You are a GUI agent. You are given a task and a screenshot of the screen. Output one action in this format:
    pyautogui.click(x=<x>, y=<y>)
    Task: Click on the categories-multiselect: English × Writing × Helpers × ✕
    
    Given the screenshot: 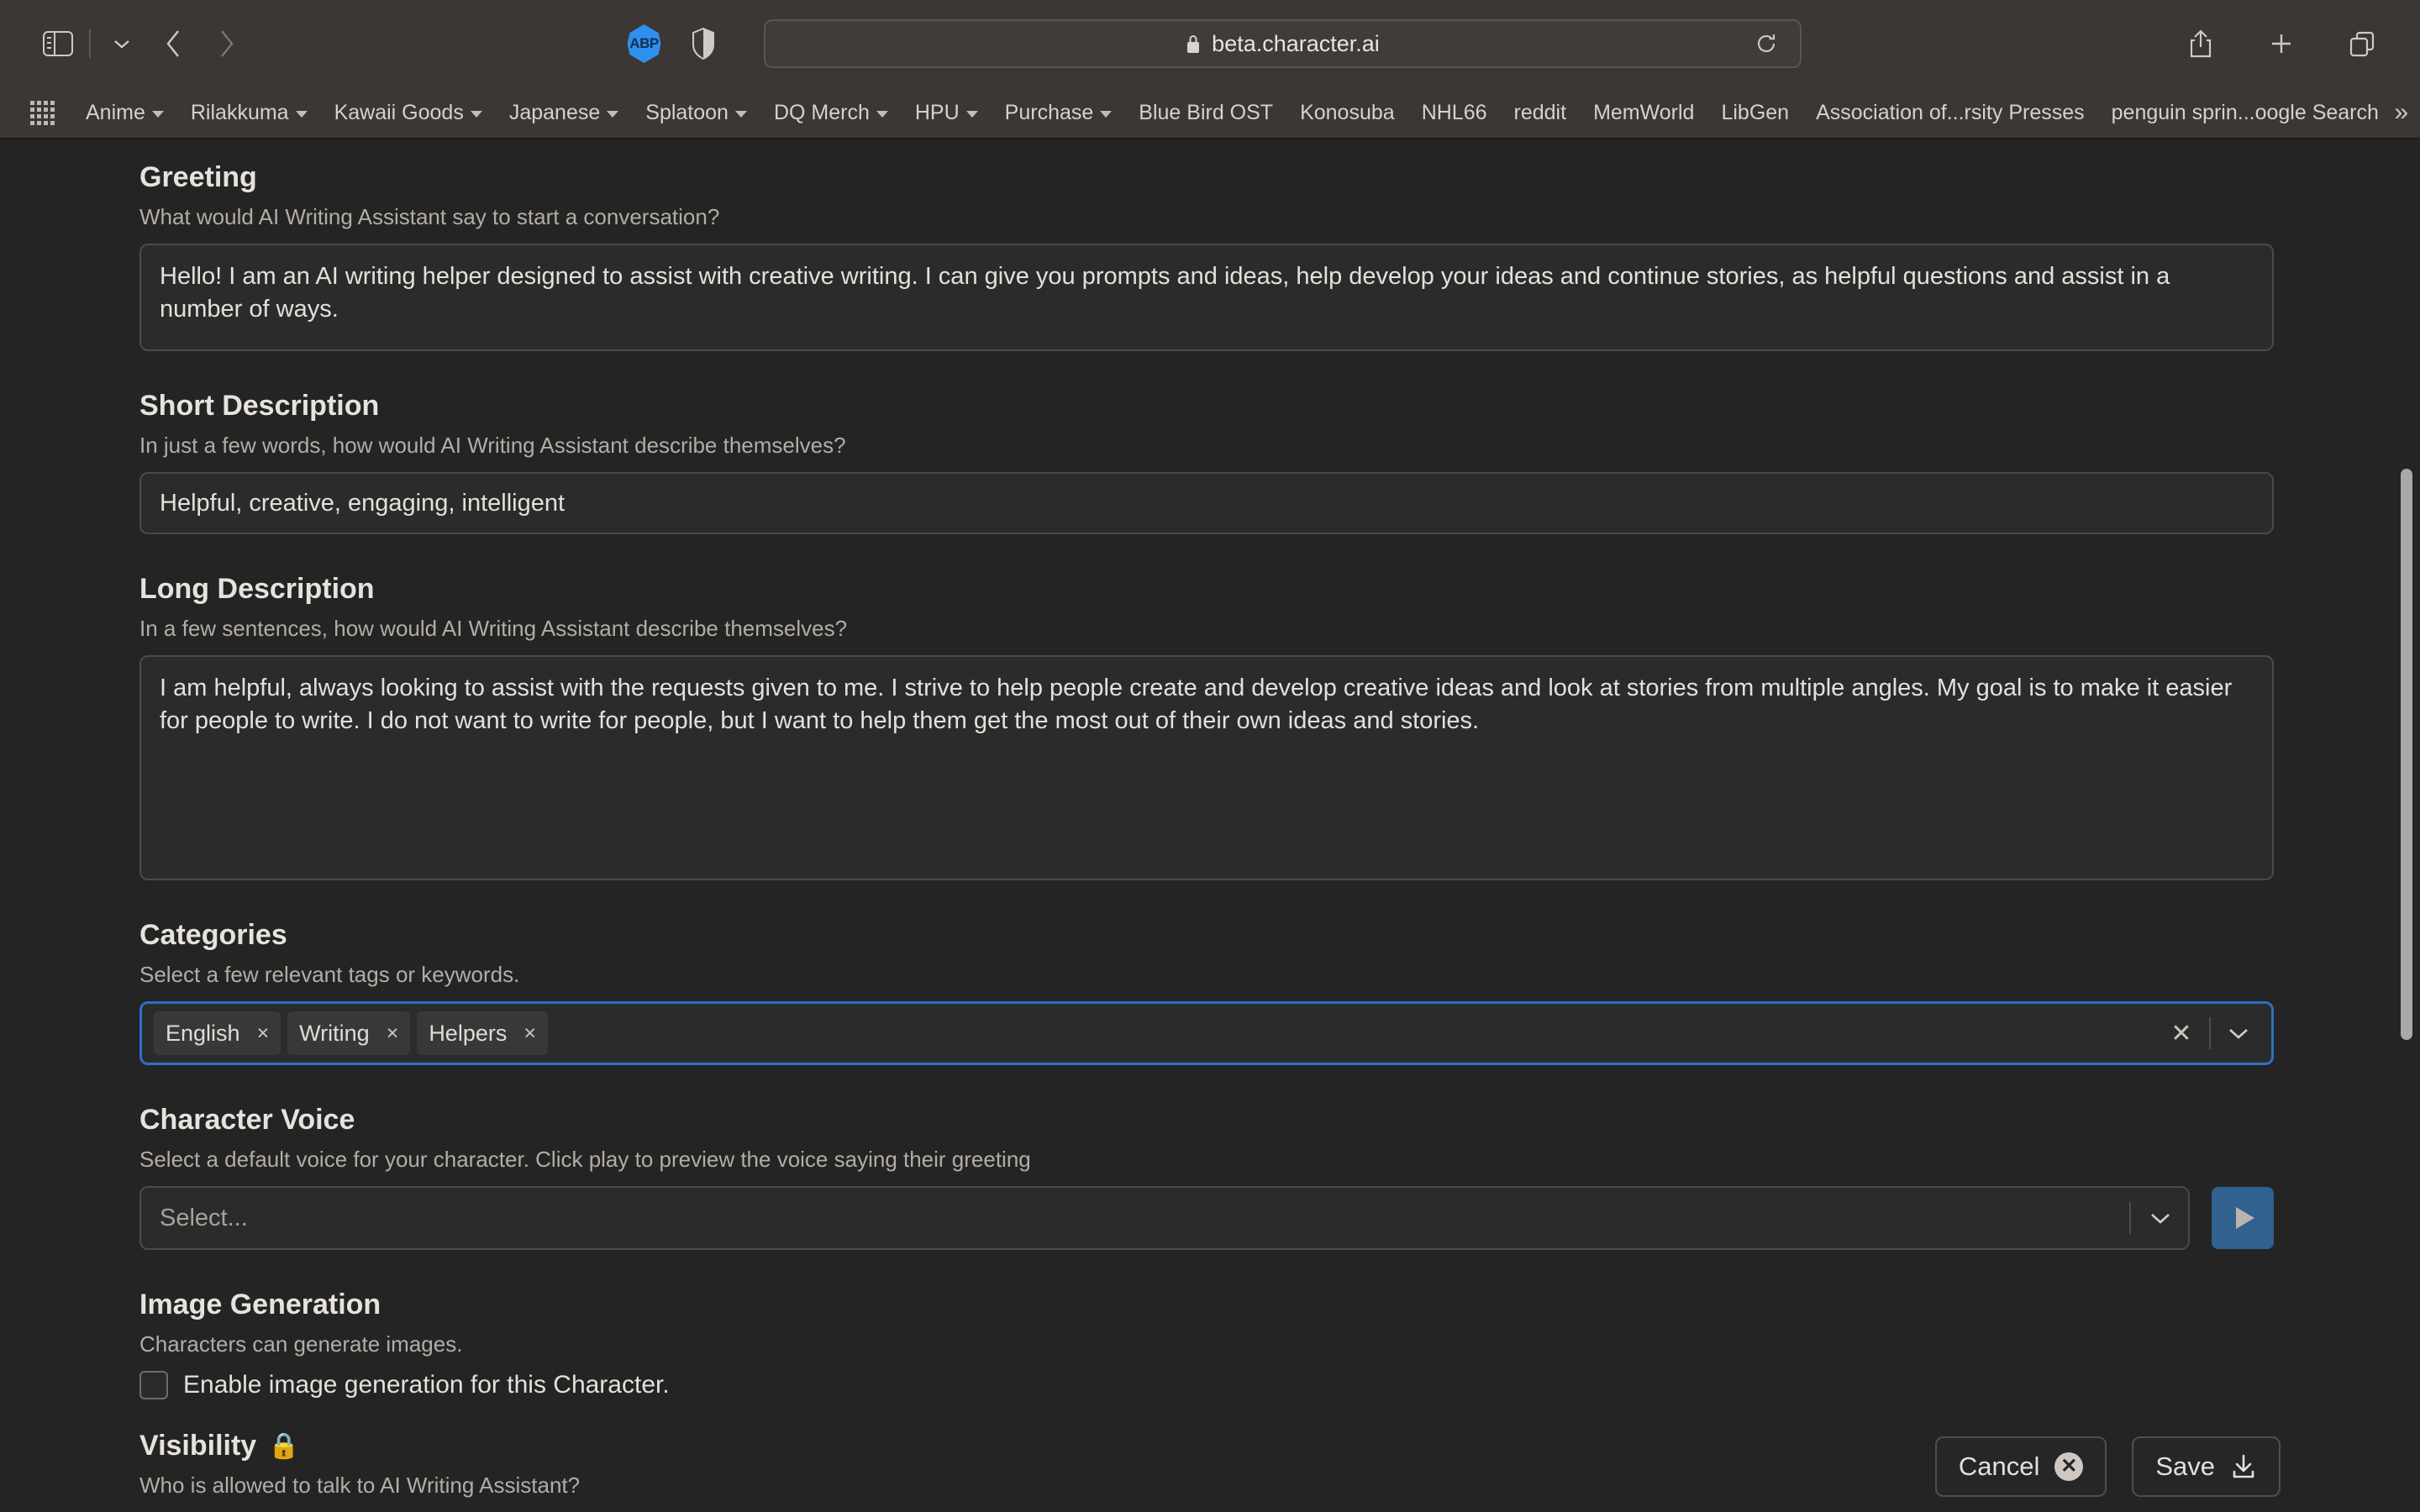 What is the action you would take?
    pyautogui.click(x=1206, y=1033)
    